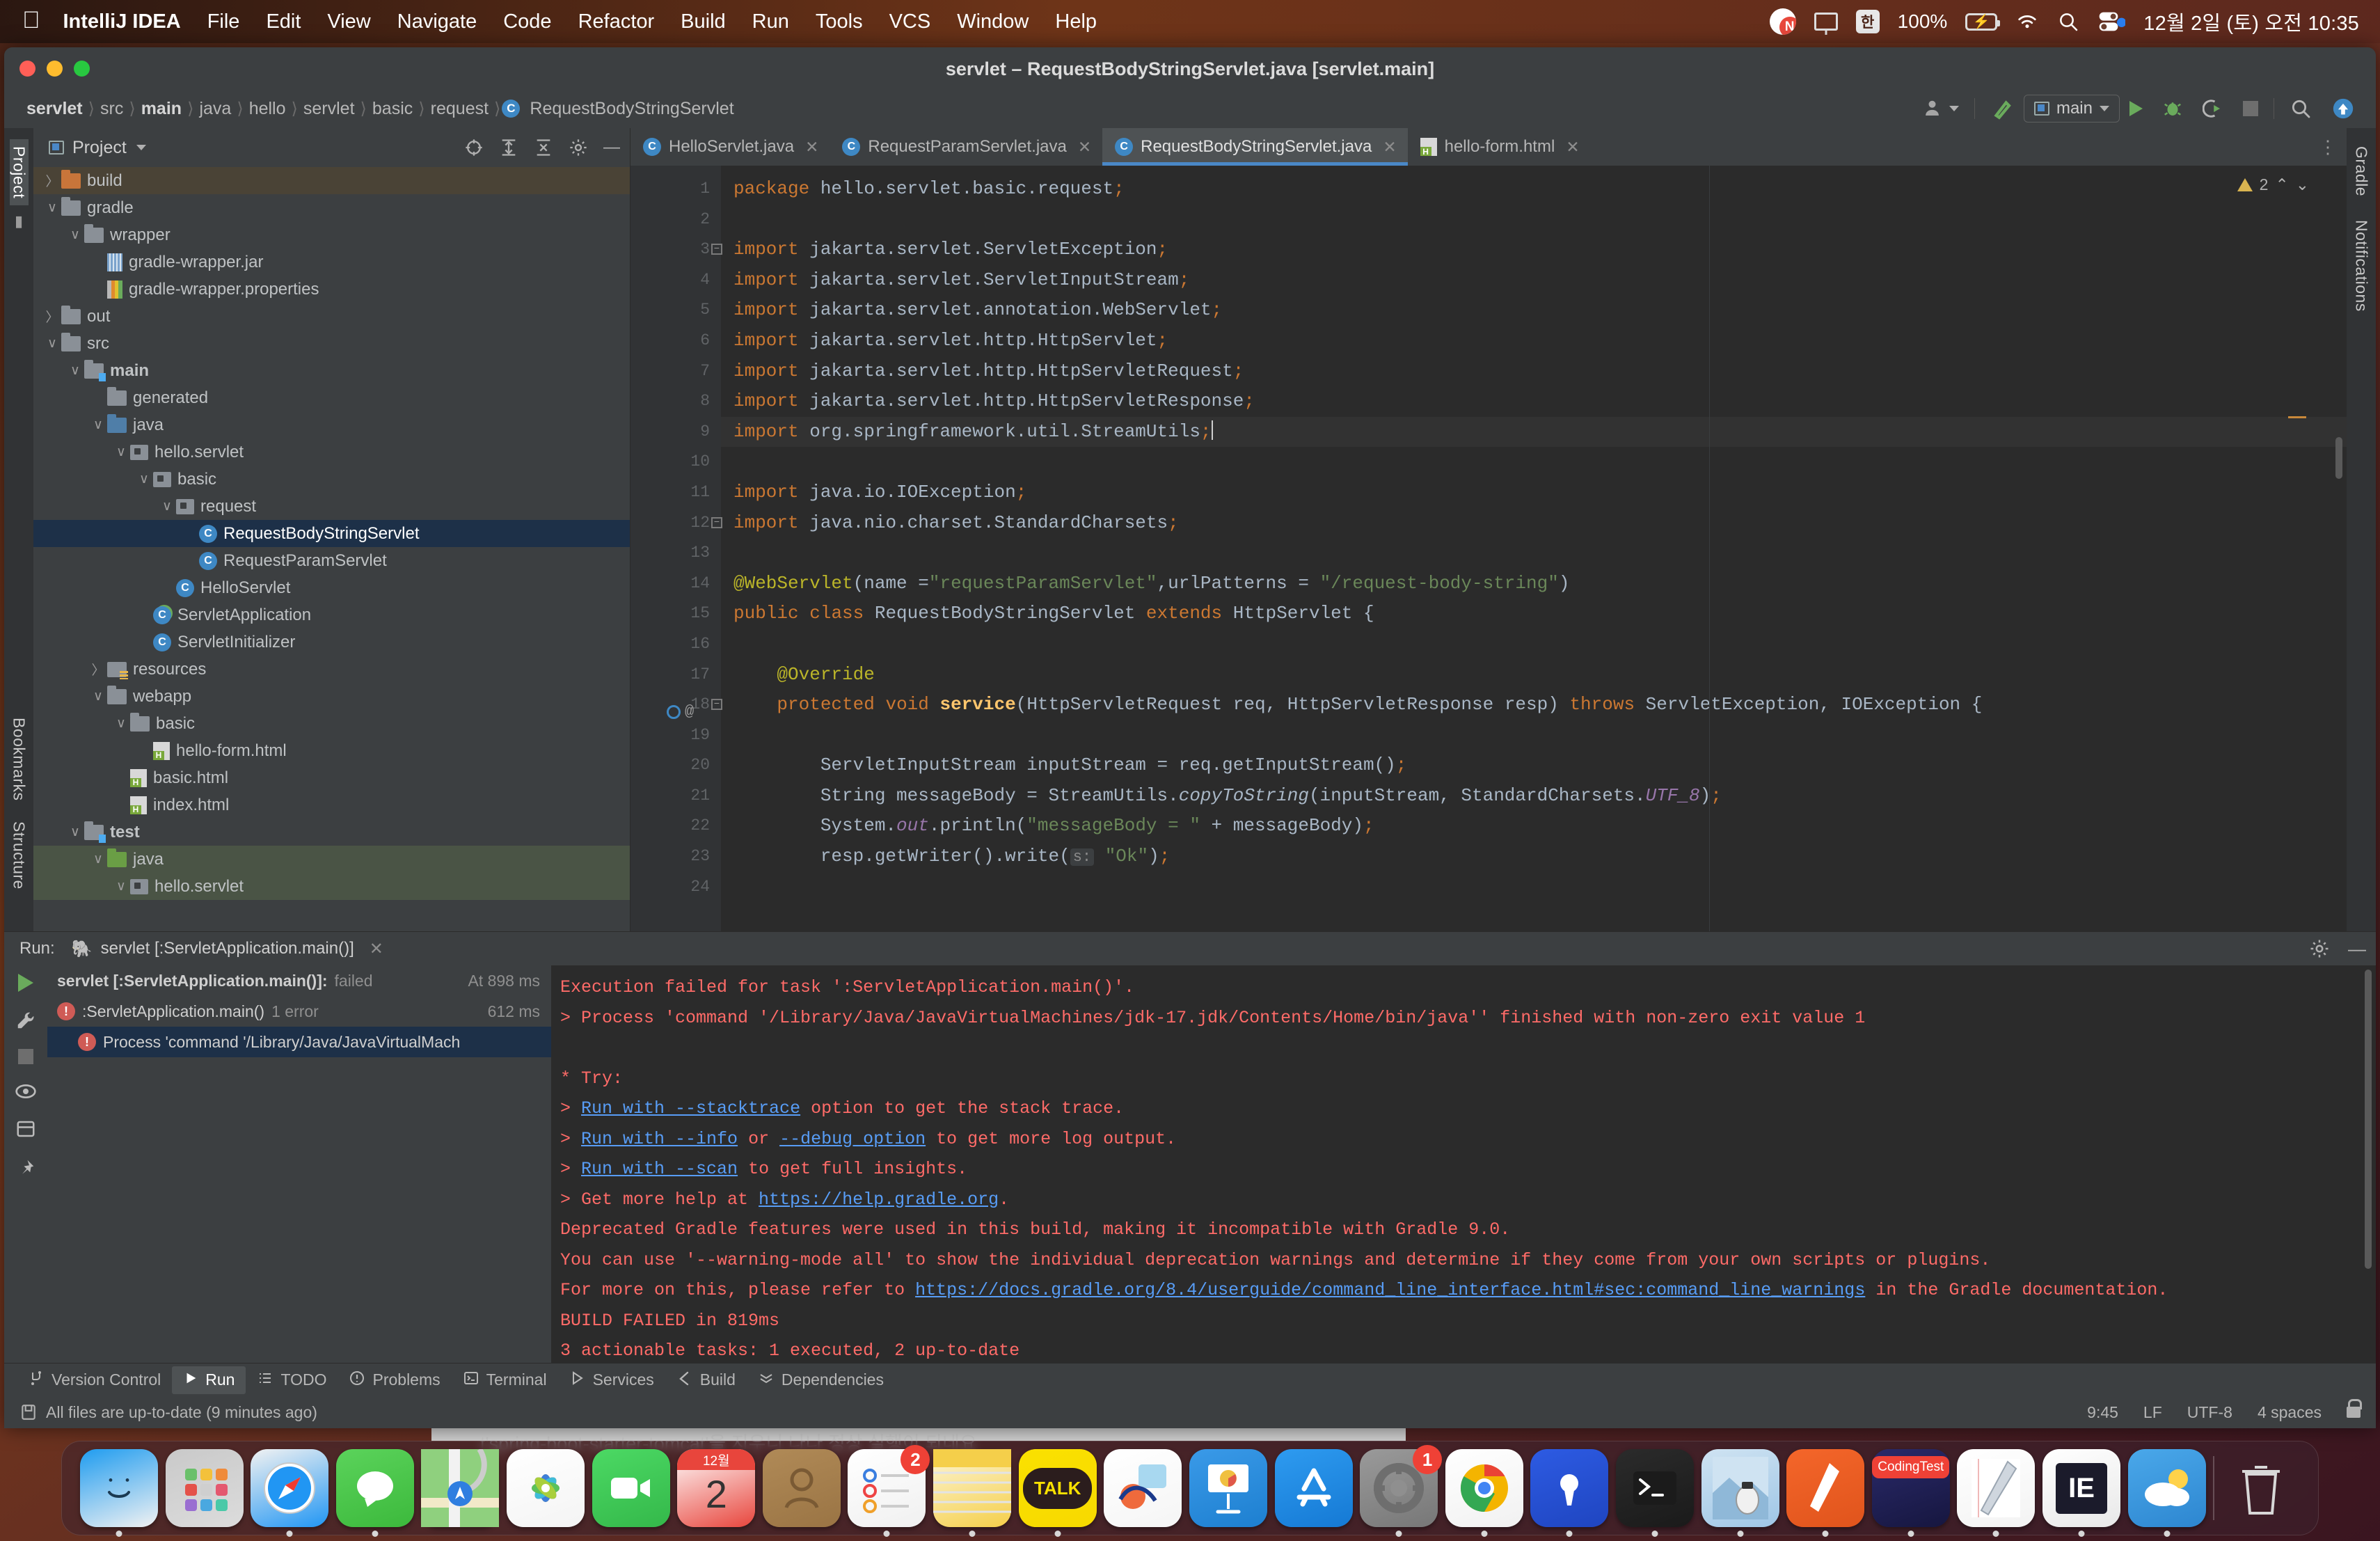 This screenshot has width=2380, height=1541. What do you see at coordinates (331, 343) in the screenshot?
I see `tree-node: ∨ src` at bounding box center [331, 343].